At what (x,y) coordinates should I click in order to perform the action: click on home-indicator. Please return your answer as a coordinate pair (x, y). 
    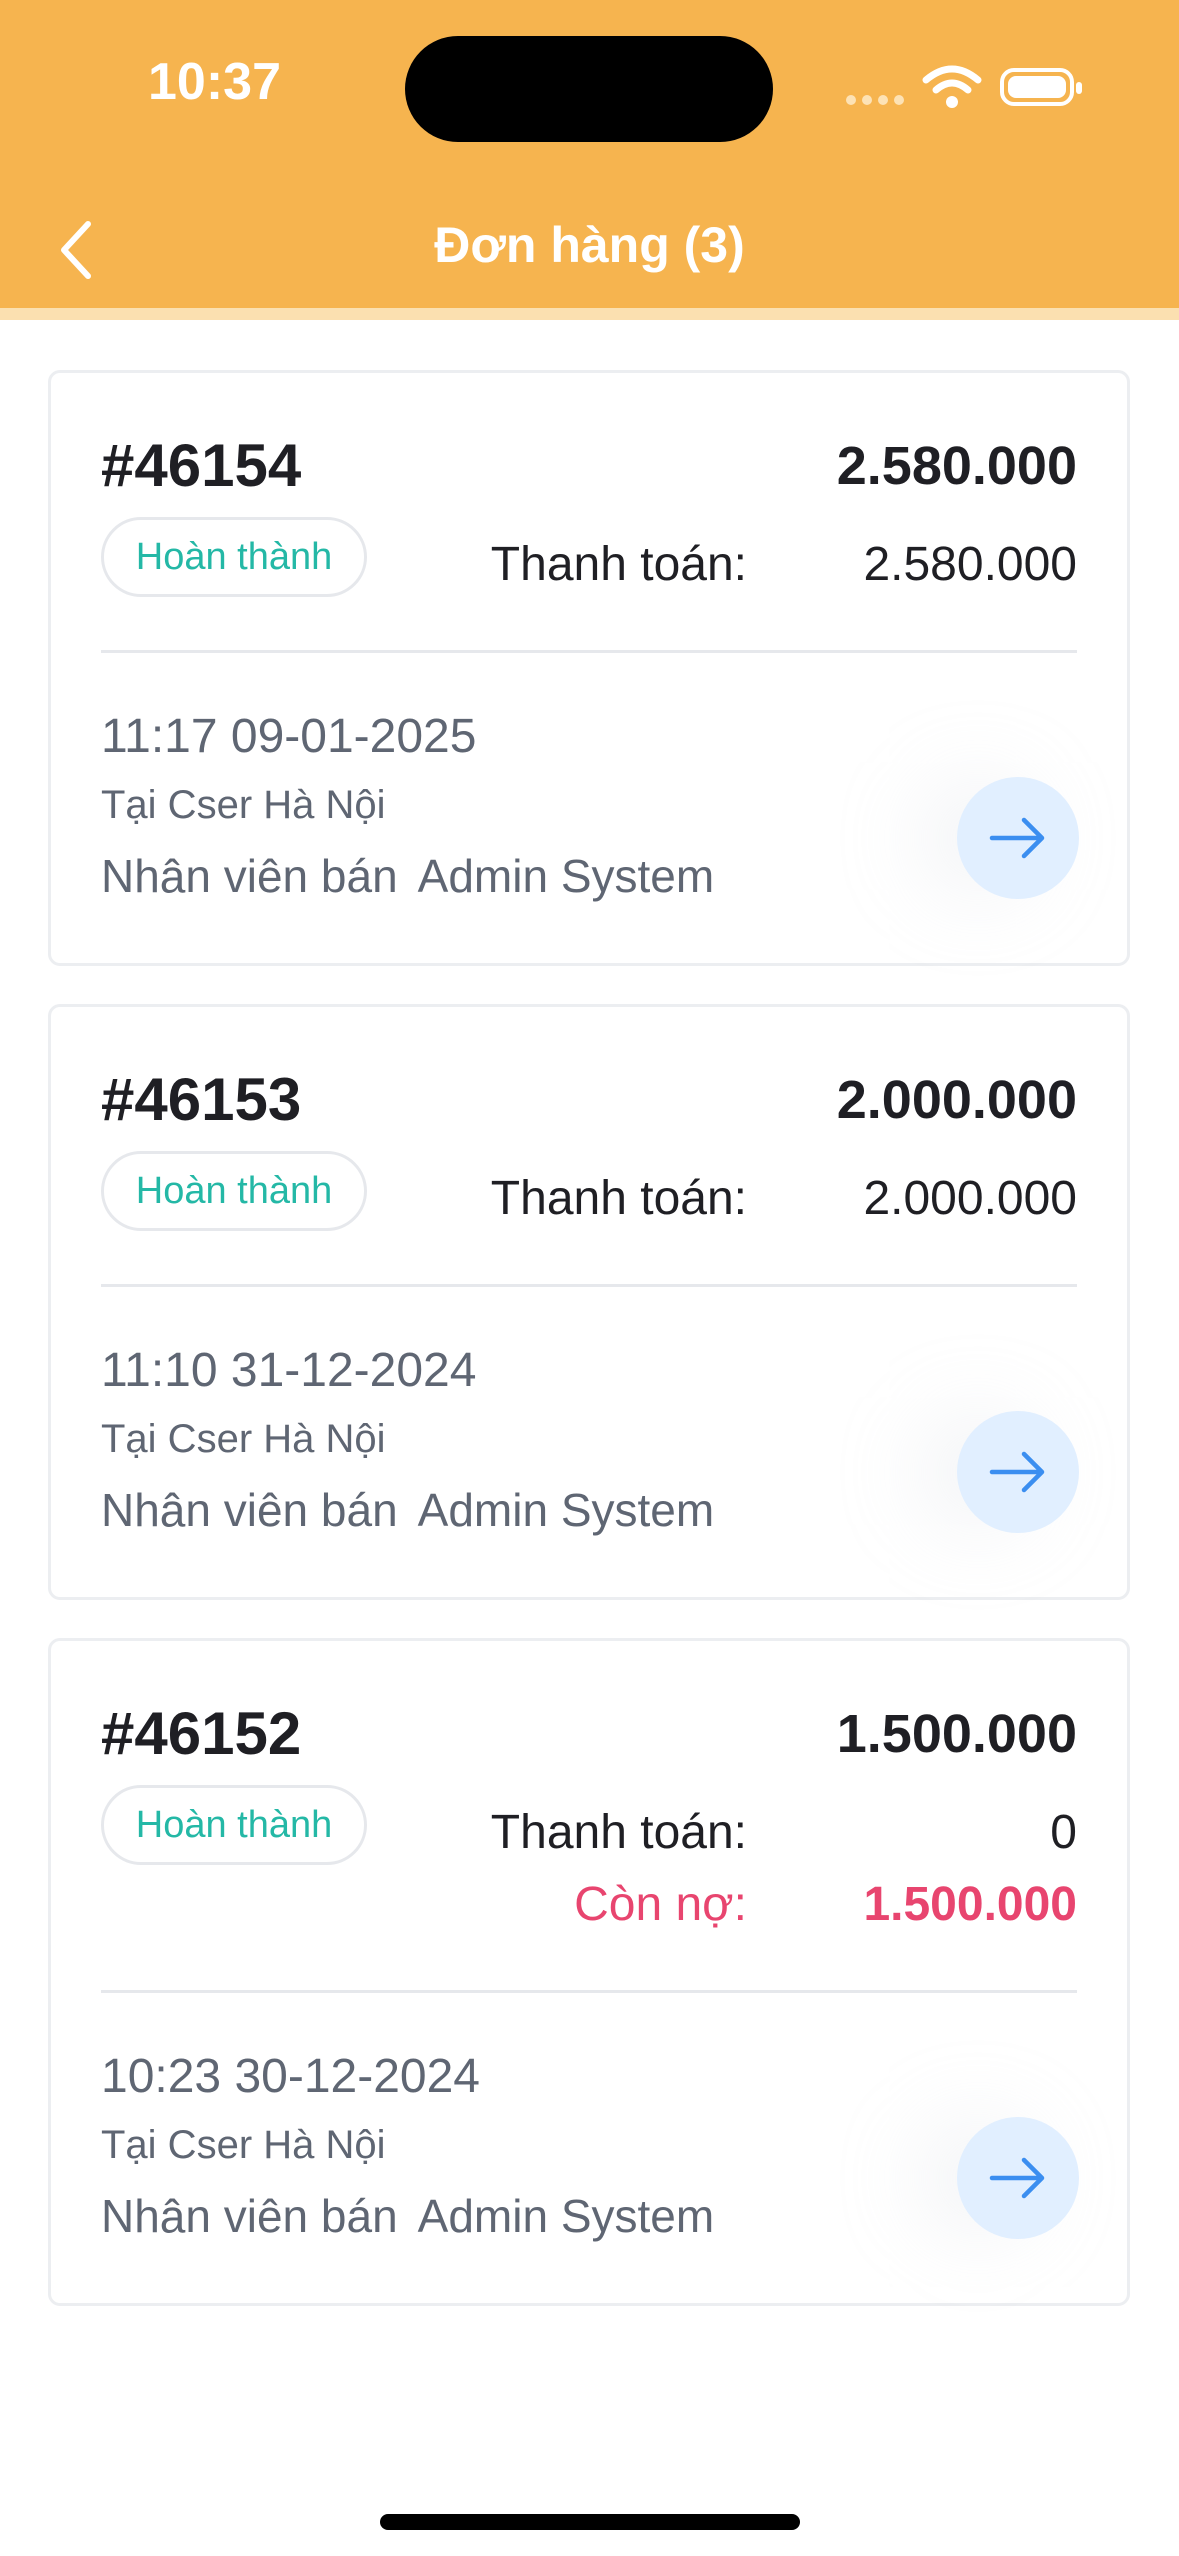
    Looking at the image, I should click on (590, 2522).